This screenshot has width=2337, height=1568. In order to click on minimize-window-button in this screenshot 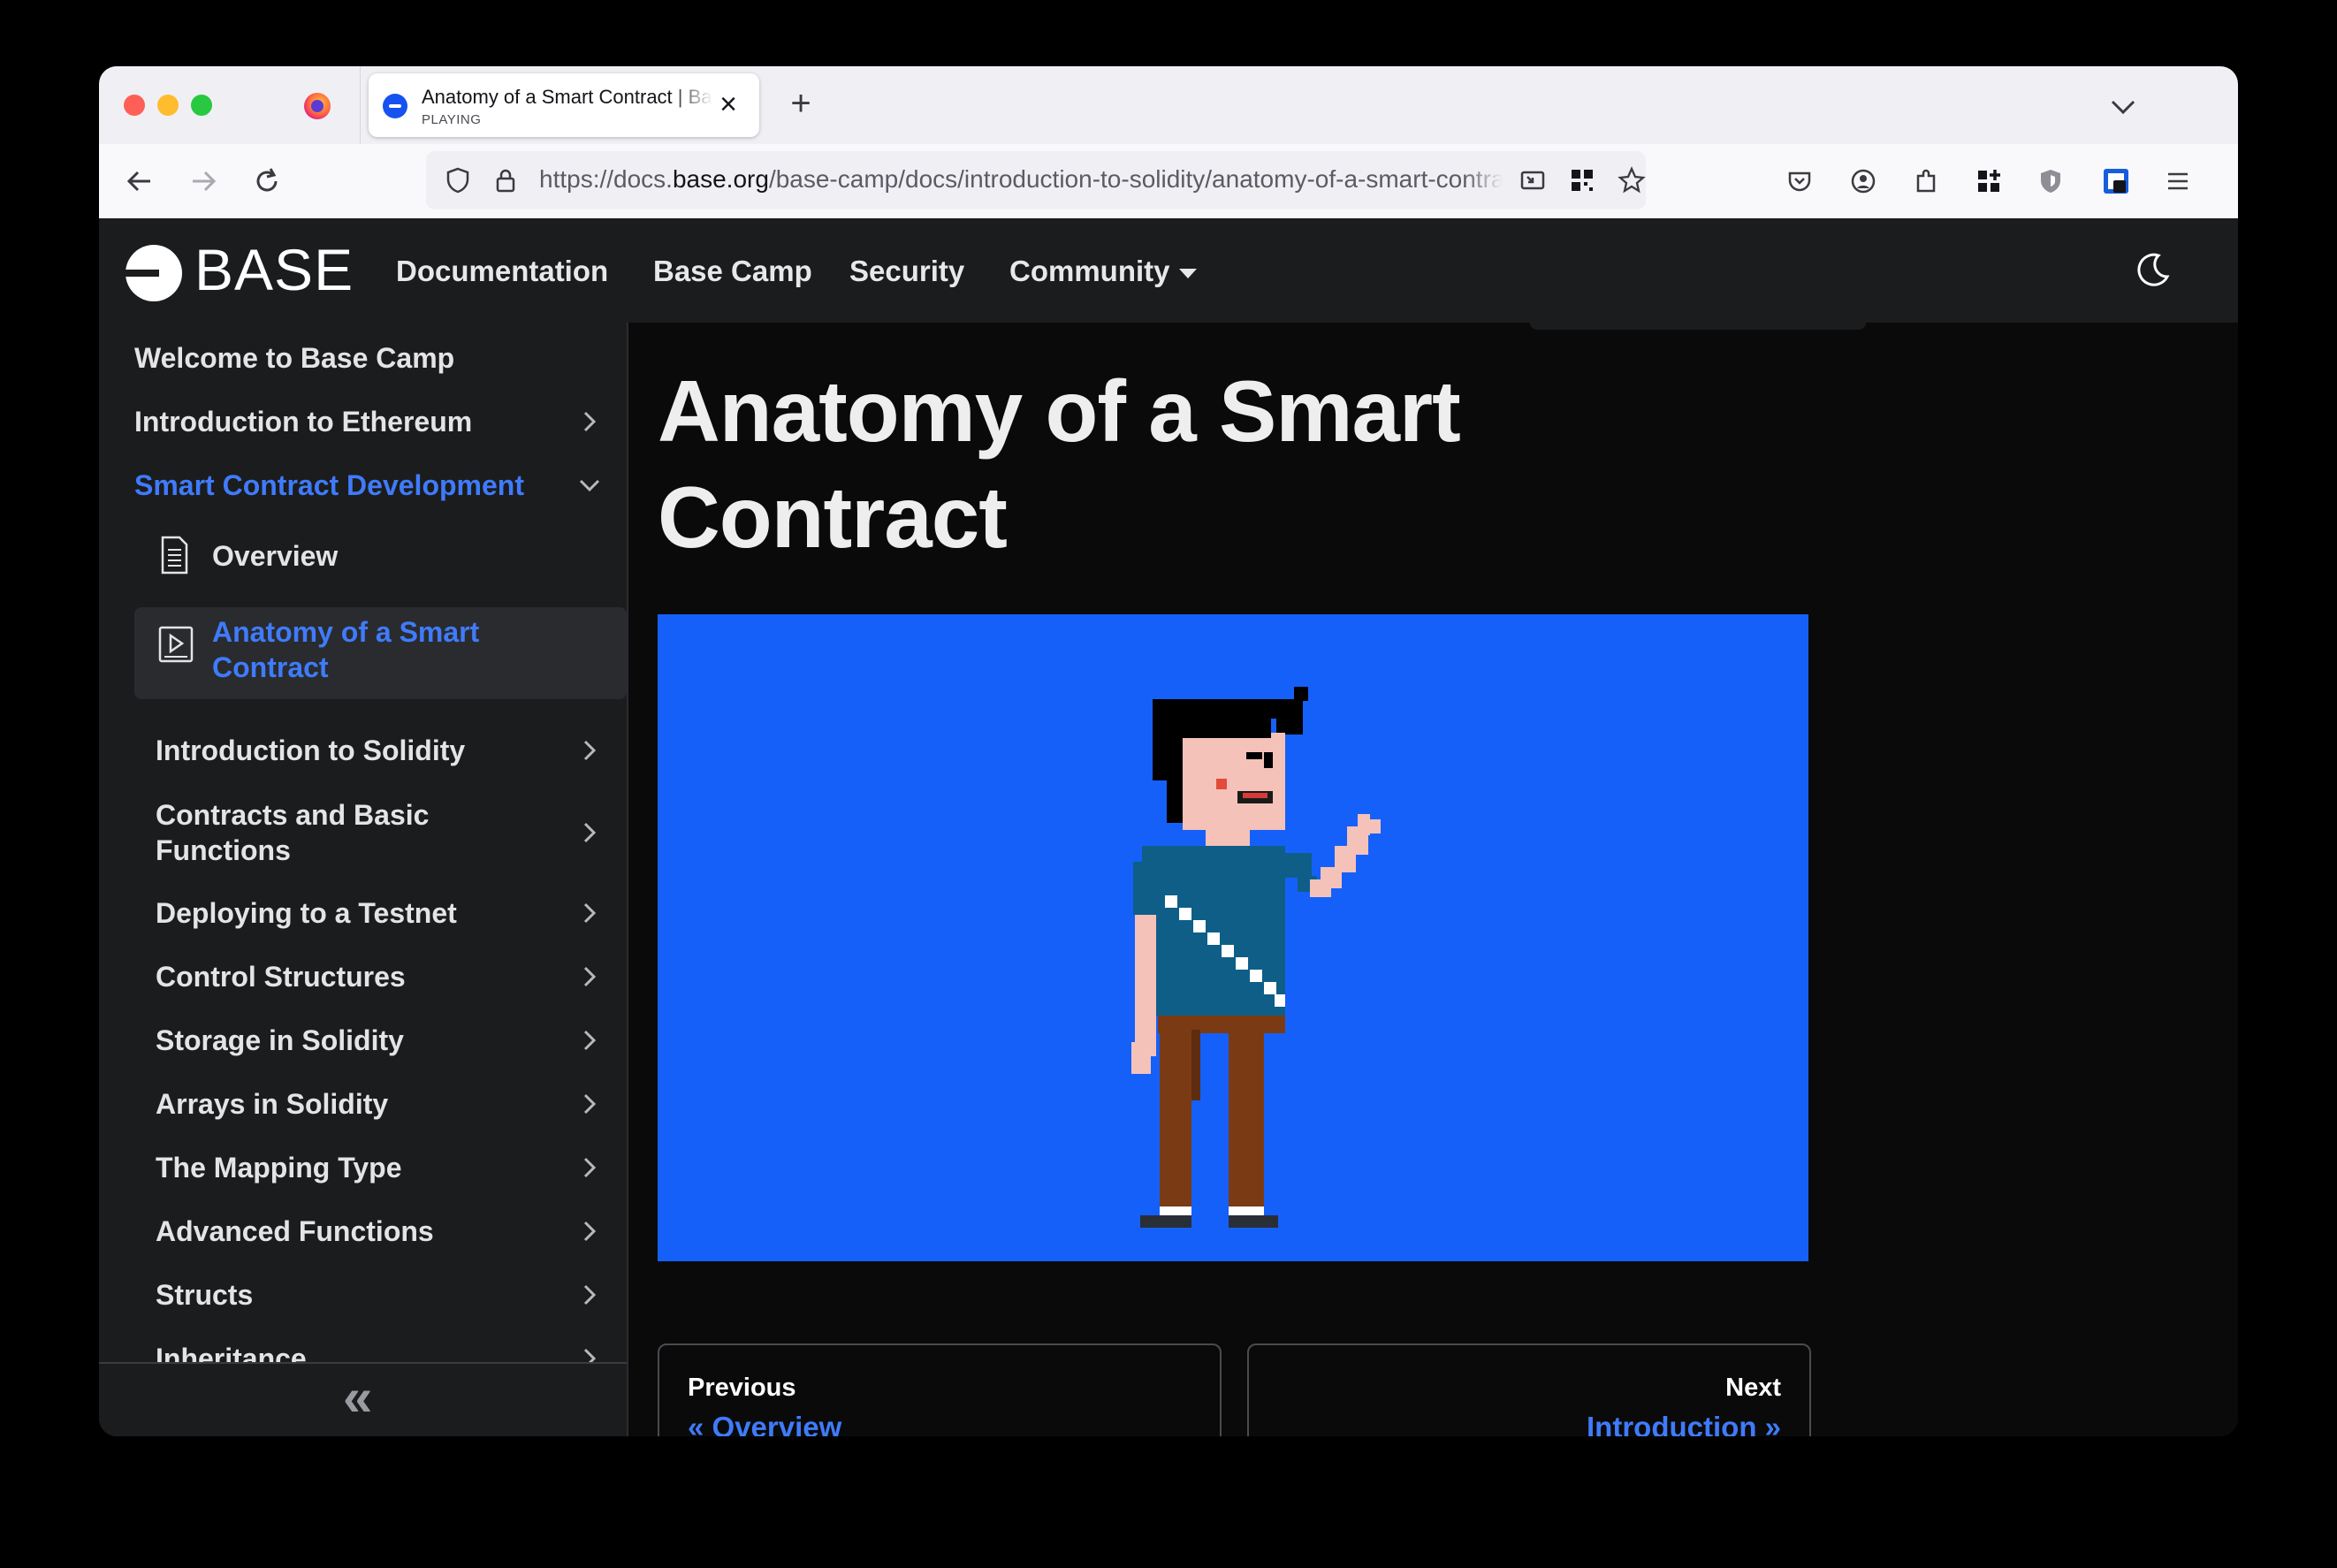, I will do `click(168, 106)`.